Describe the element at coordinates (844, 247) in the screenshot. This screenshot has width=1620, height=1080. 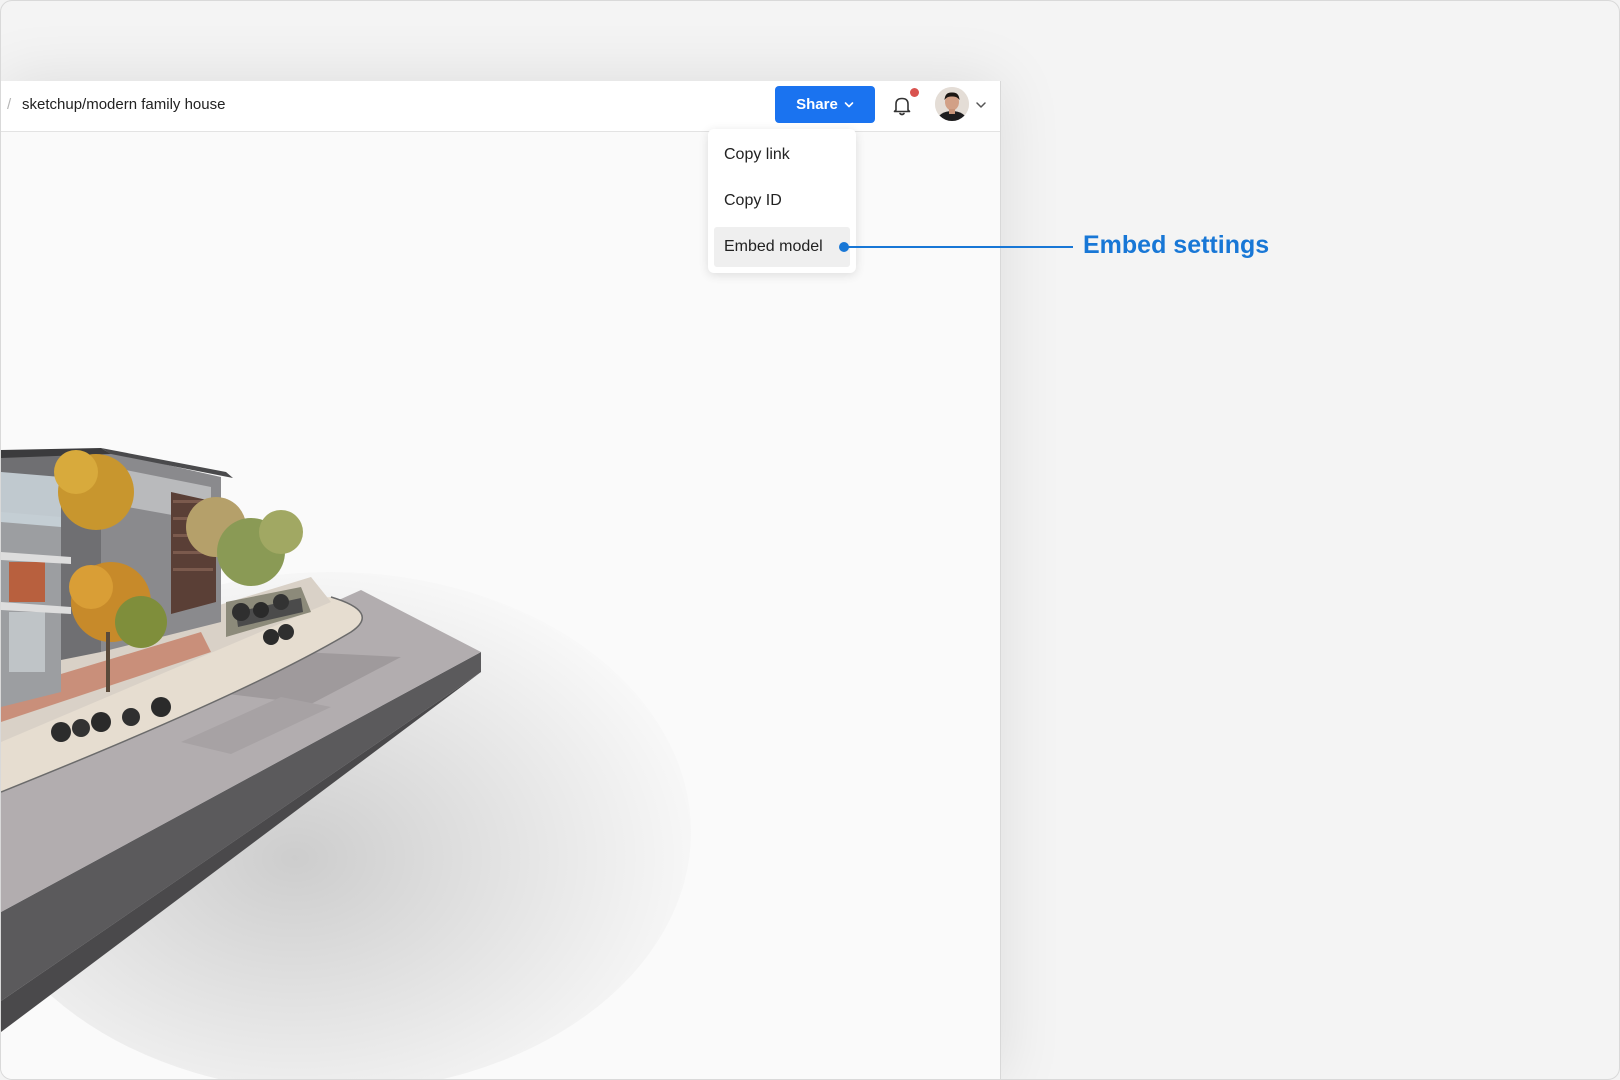
I see `callout-dot` at that location.